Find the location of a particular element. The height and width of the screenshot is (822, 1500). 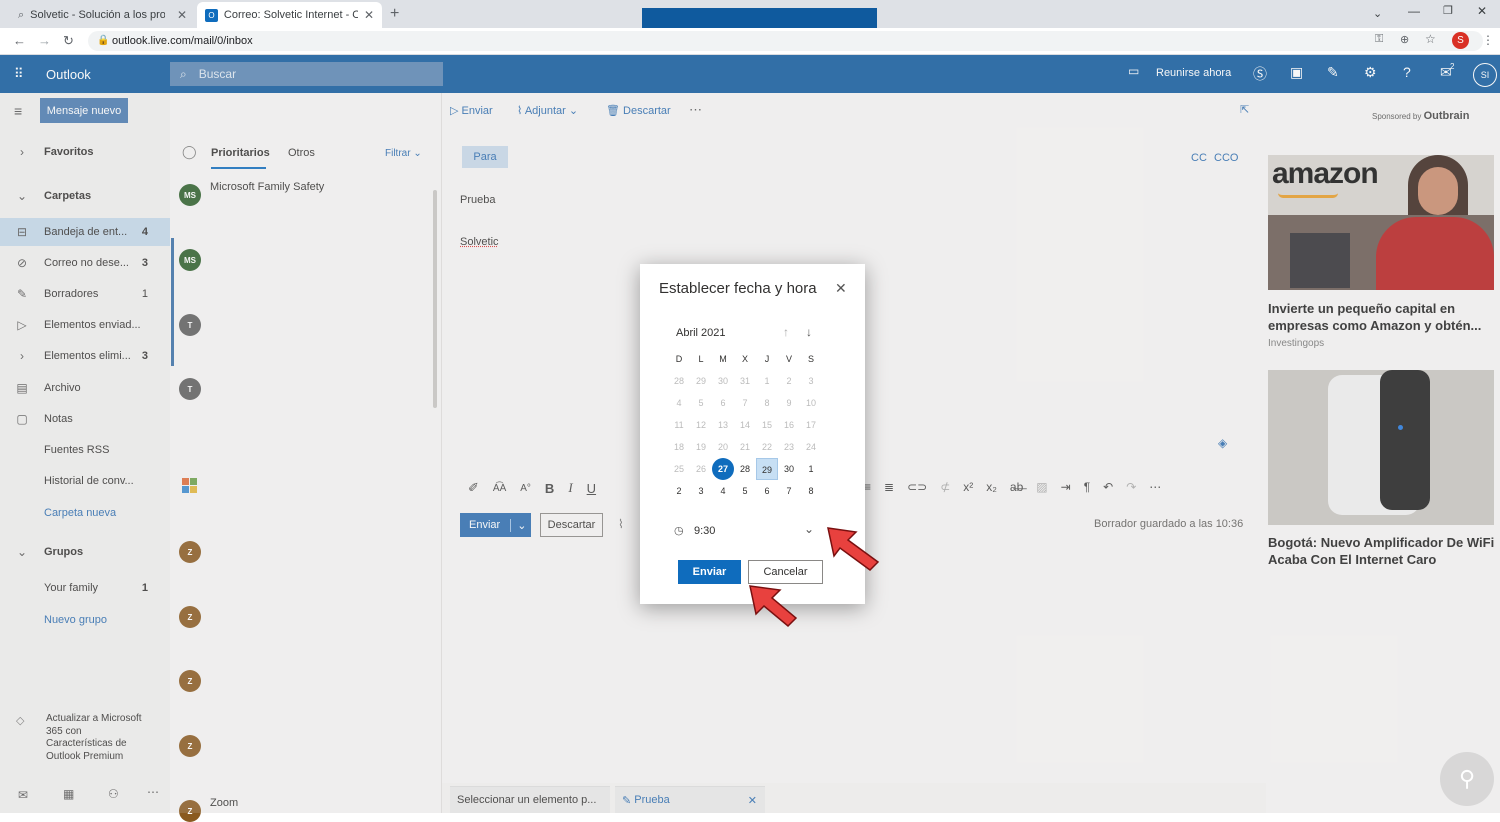

watermark-logo-icon: ⚲ is located at coordinates (1467, 779).